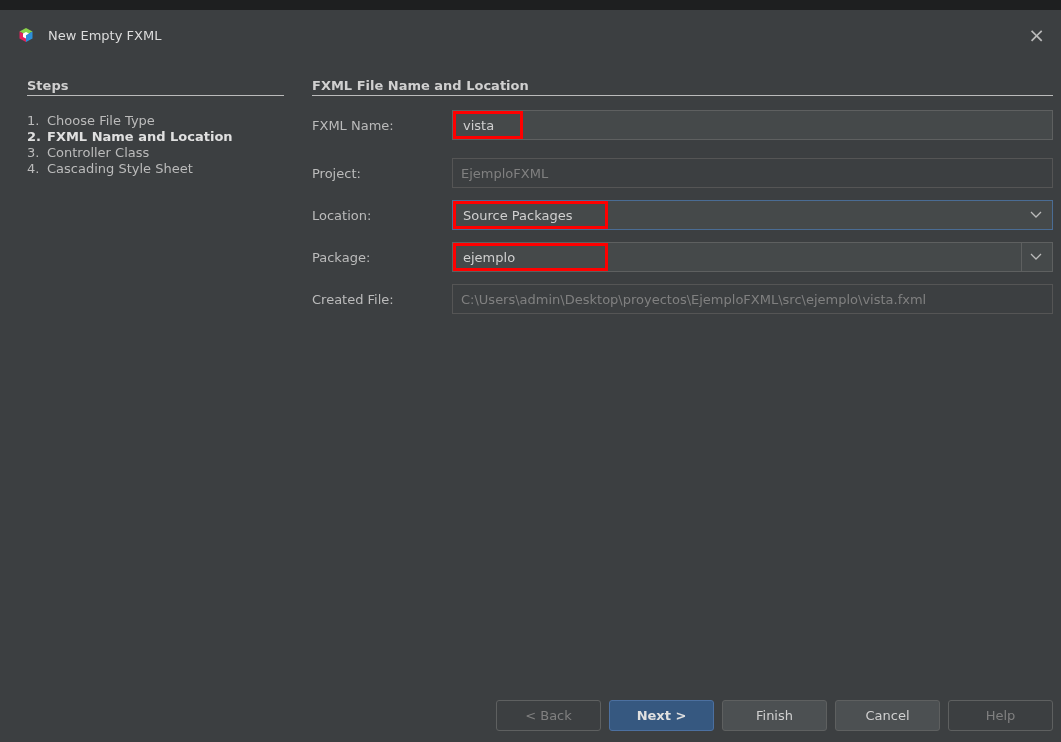 The image size is (1061, 742). Describe the element at coordinates (342, 257) in the screenshot. I see `field-label: Package:` at that location.